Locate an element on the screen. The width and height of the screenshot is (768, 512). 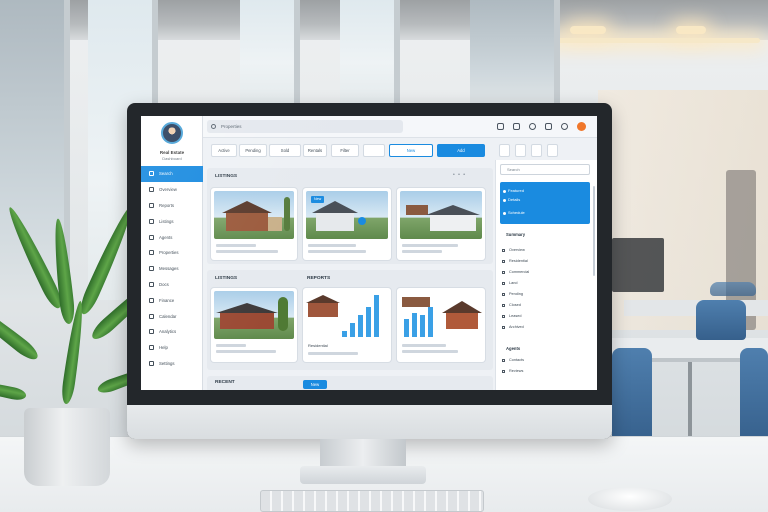
settings-icon is located at coordinates (548, 126).